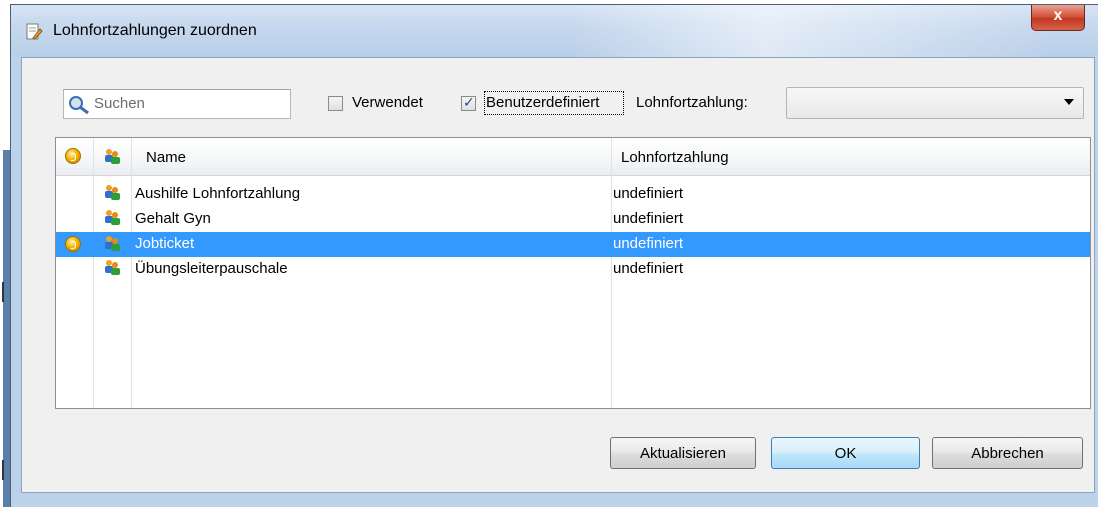 The image size is (1098, 507). Describe the element at coordinates (189, 103) in the screenshot. I see `search-input` at that location.